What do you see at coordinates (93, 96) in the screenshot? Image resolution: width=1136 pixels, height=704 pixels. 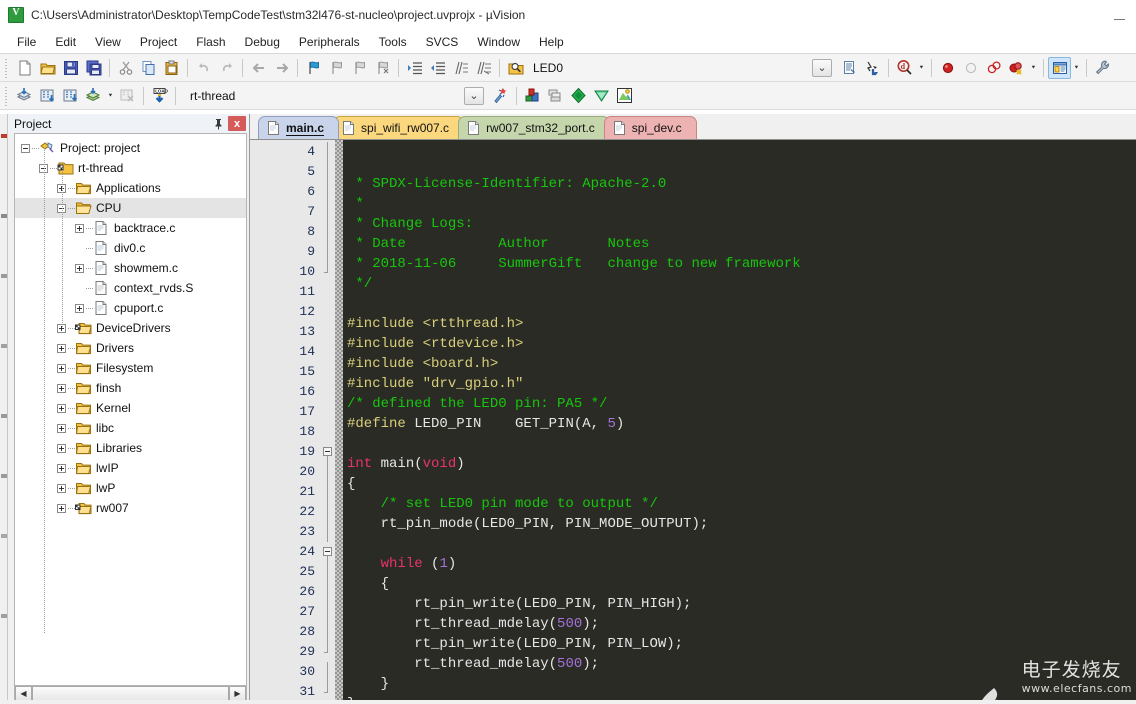 I see `batch-build-icon` at bounding box center [93, 96].